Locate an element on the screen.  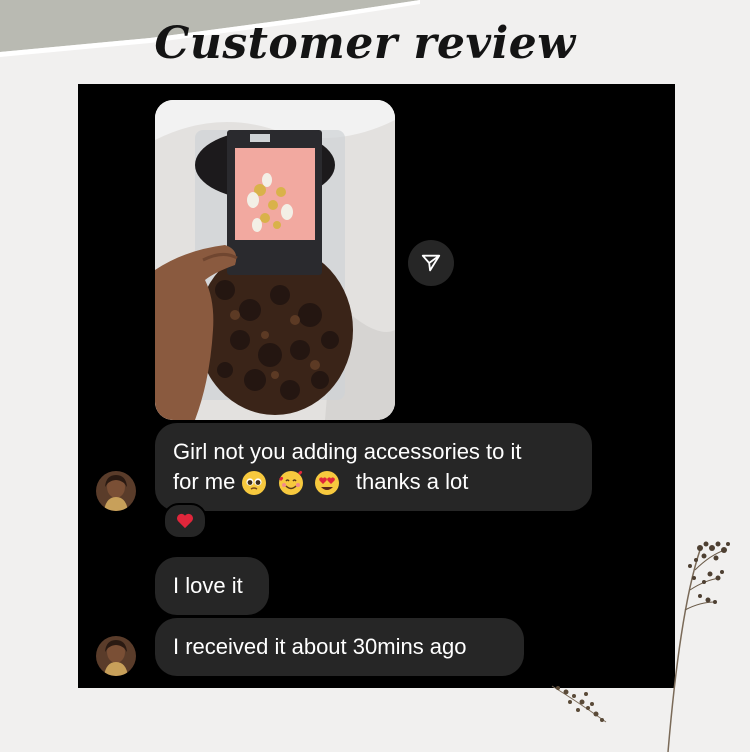
page-title: Customer review is located at coordinates (365, 43).